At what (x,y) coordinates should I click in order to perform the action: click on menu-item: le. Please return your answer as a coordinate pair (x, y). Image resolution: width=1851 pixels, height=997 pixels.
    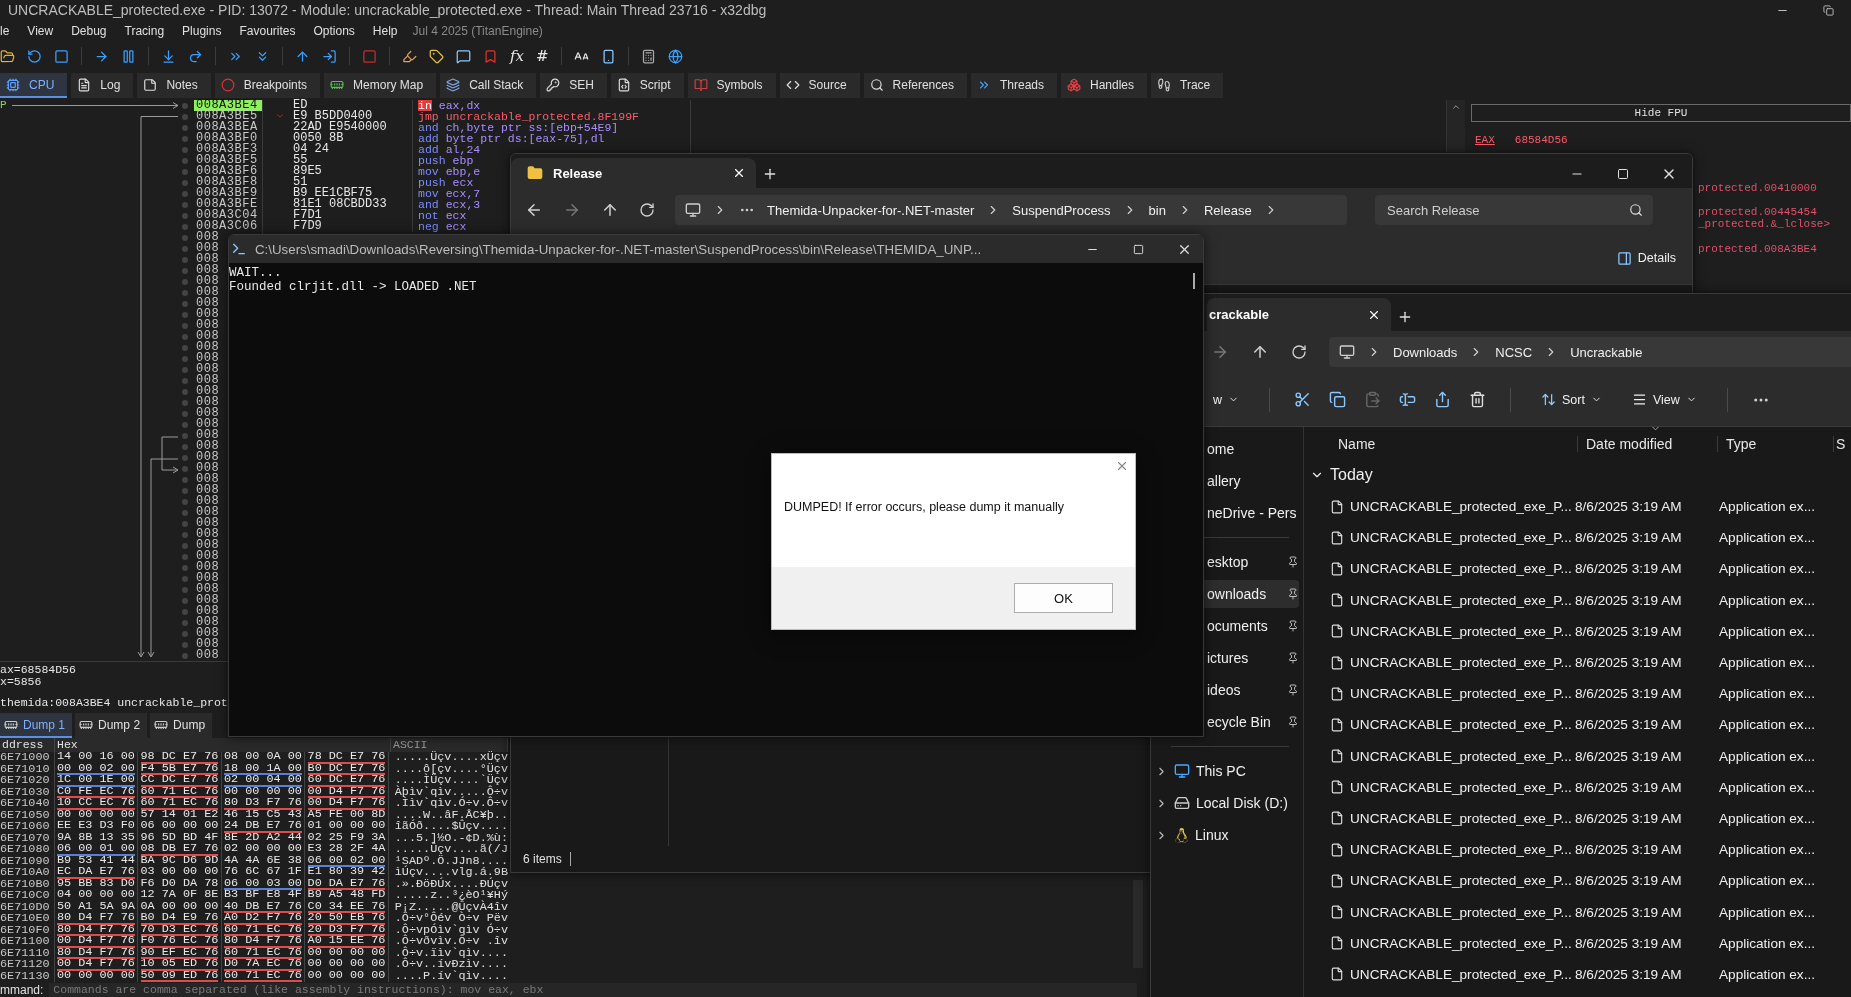
    Looking at the image, I should click on (9, 31).